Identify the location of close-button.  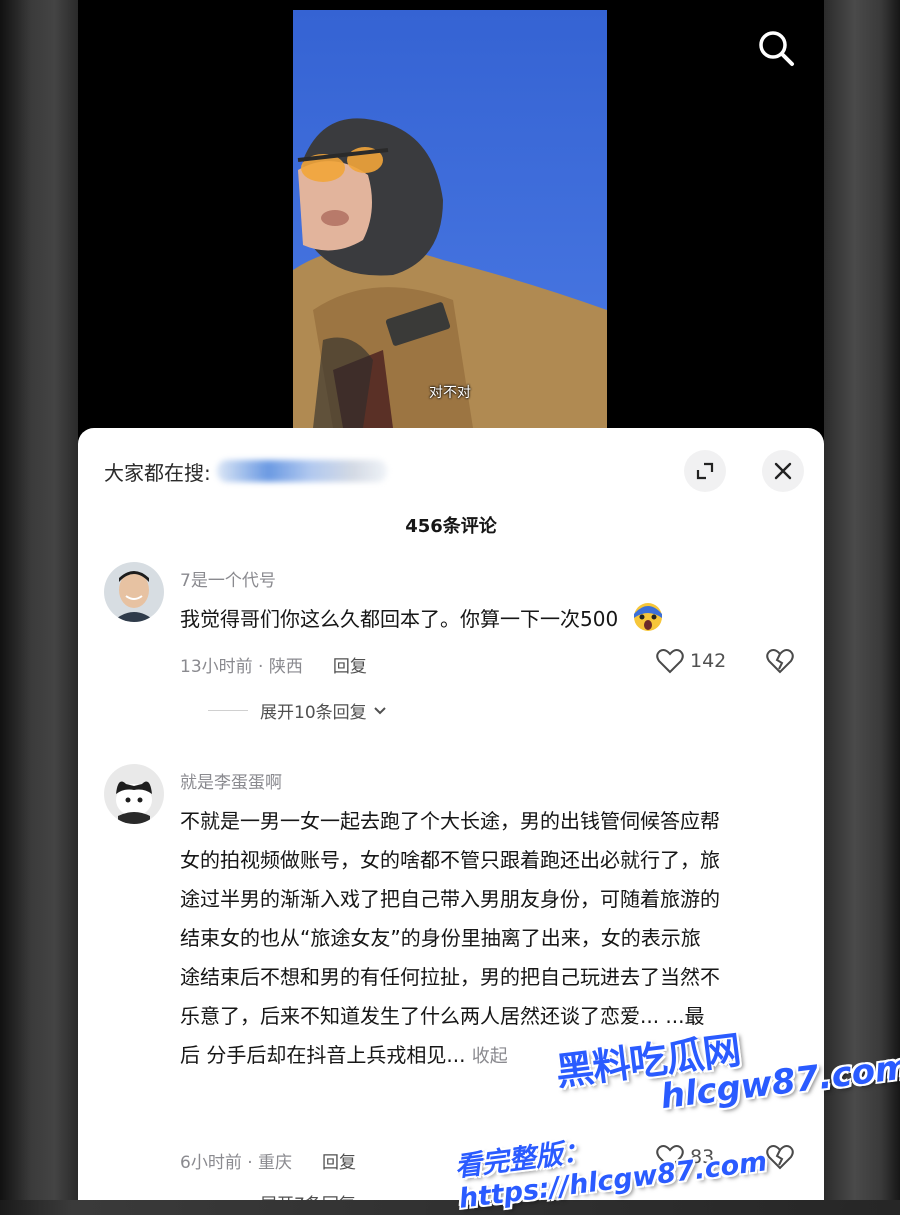
(783, 471).